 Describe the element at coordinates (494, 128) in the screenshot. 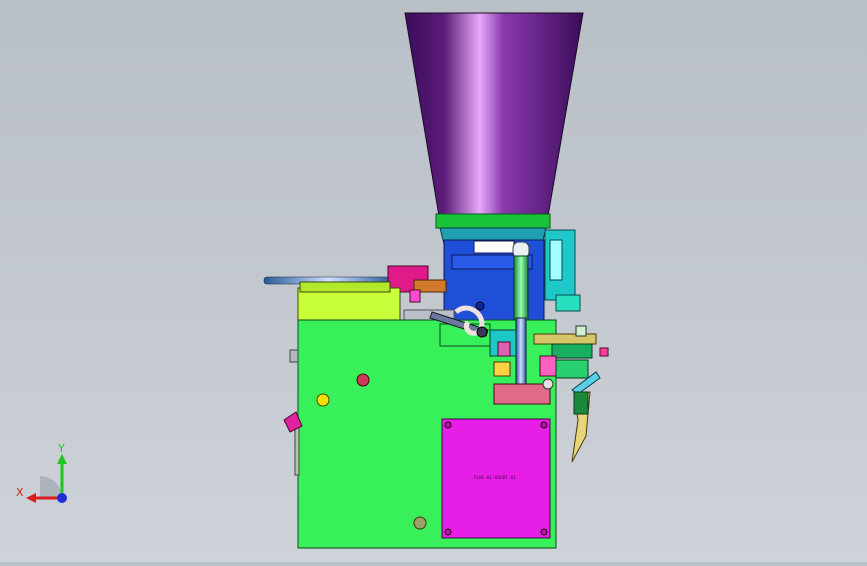

I see `cone-hopper-icon` at that location.